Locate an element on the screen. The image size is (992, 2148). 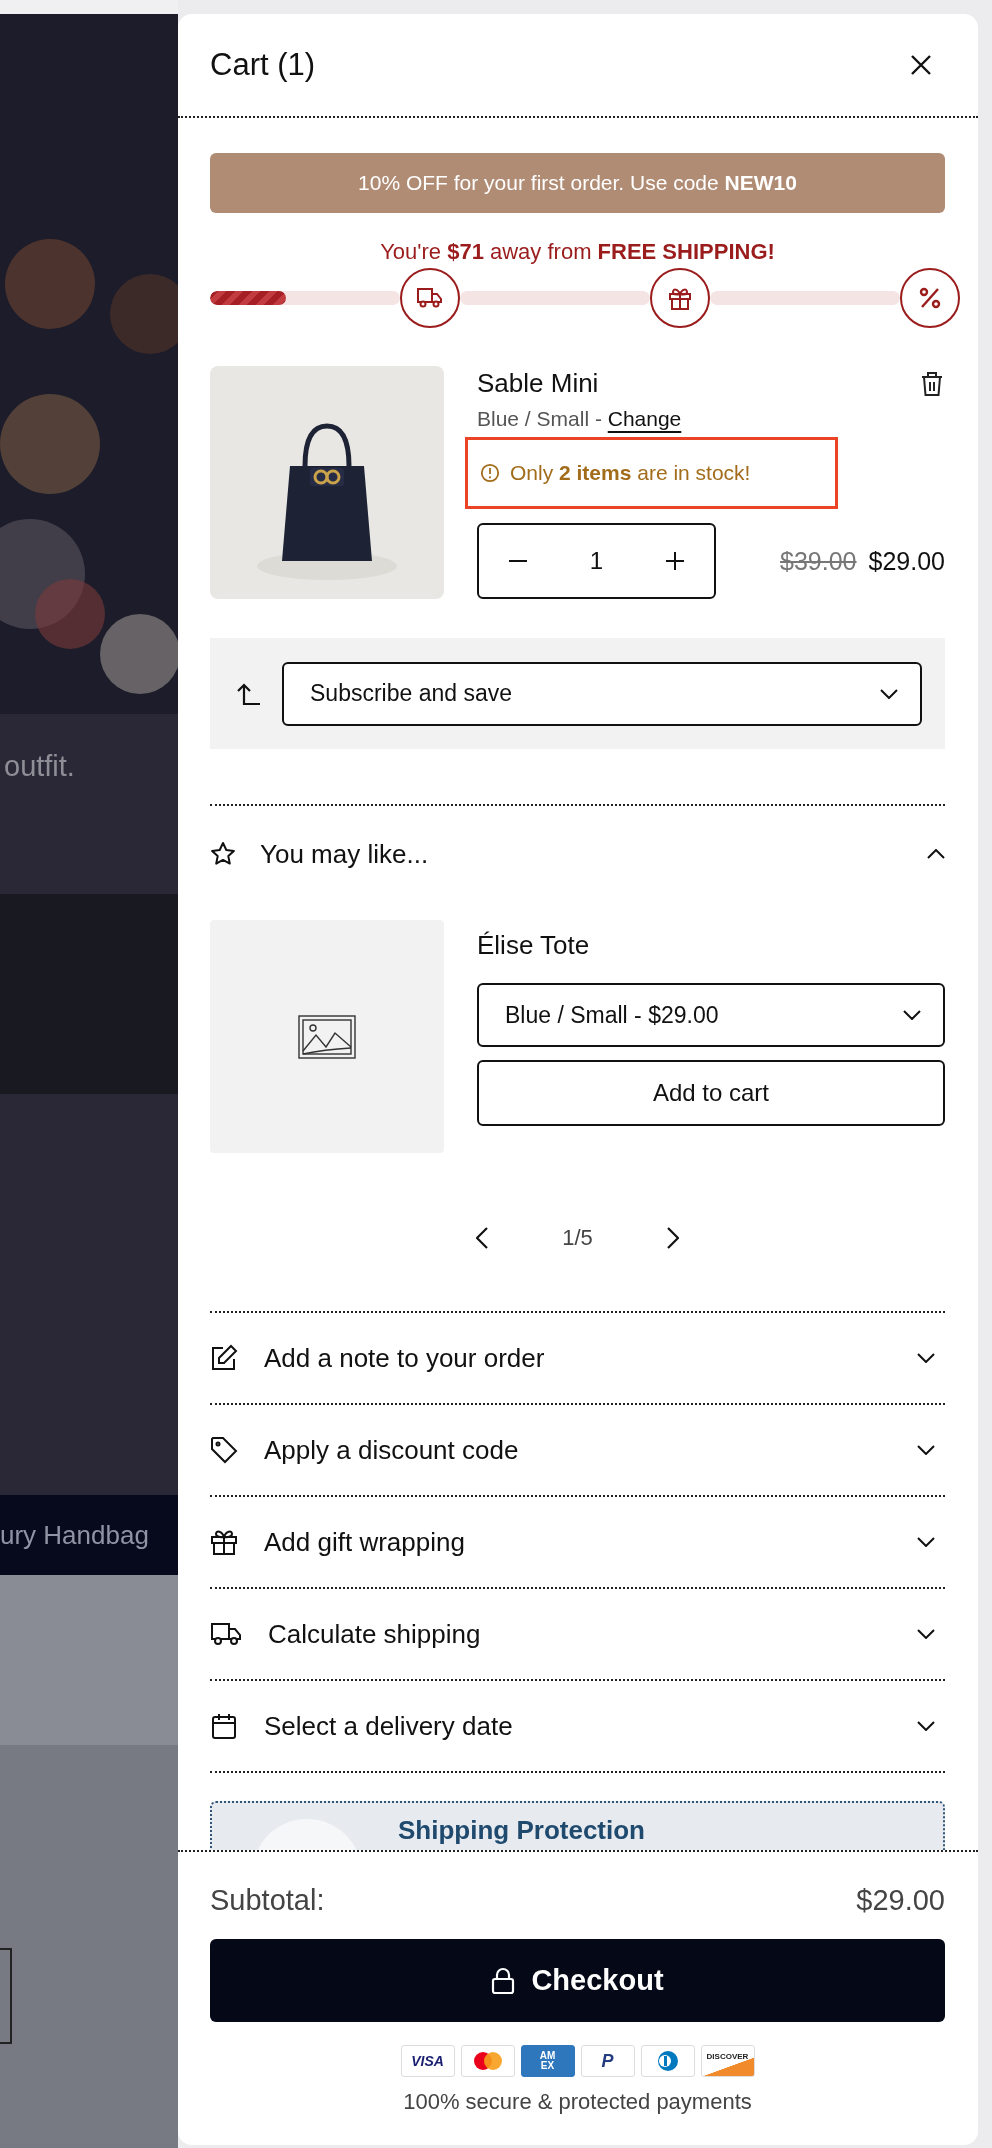
visa-card-icon: VISA is located at coordinates (427, 2061).